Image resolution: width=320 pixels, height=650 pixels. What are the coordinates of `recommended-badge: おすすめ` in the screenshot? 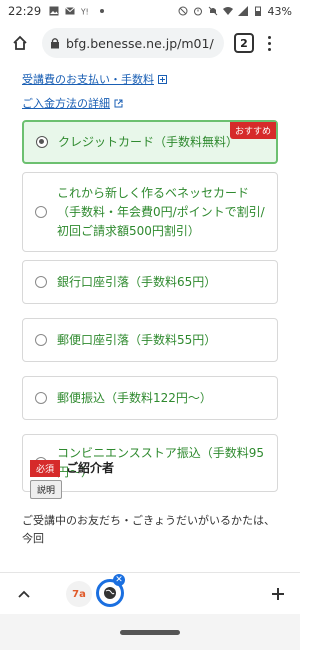 It's located at (252, 130).